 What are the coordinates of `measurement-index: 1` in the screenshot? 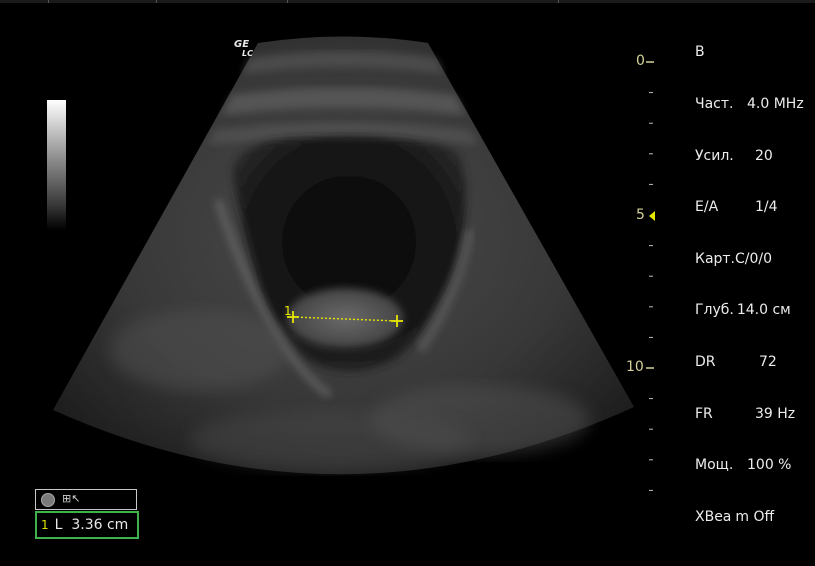 It's located at (45, 525).